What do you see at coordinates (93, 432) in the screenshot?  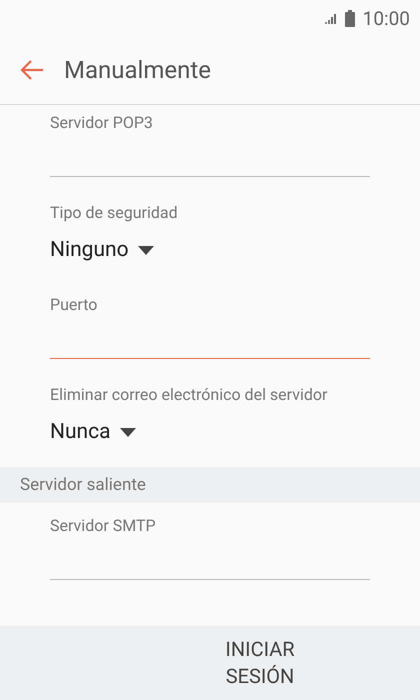 I see `dropdown: Nunca` at bounding box center [93, 432].